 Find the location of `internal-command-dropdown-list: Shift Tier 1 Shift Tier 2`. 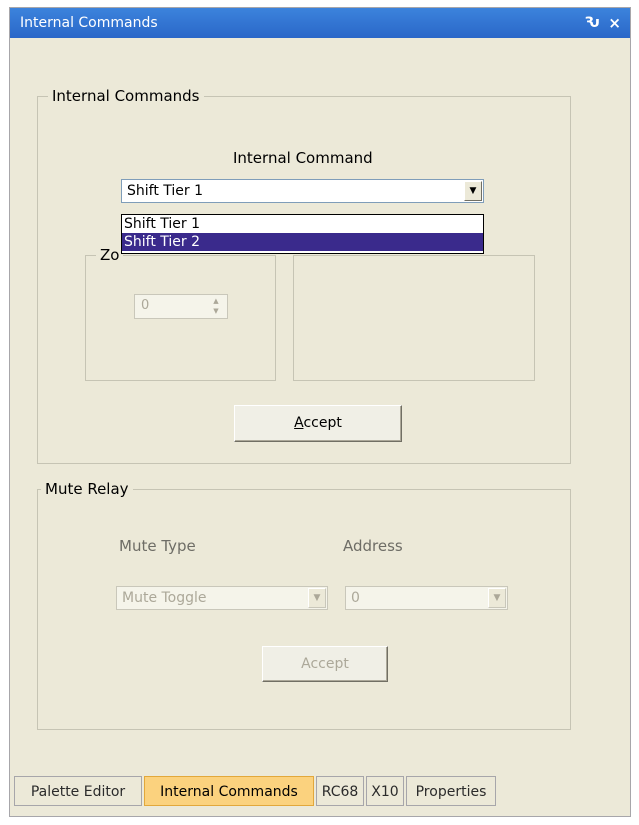

internal-command-dropdown-list: Shift Tier 1 Shift Tier 2 is located at coordinates (302, 234).